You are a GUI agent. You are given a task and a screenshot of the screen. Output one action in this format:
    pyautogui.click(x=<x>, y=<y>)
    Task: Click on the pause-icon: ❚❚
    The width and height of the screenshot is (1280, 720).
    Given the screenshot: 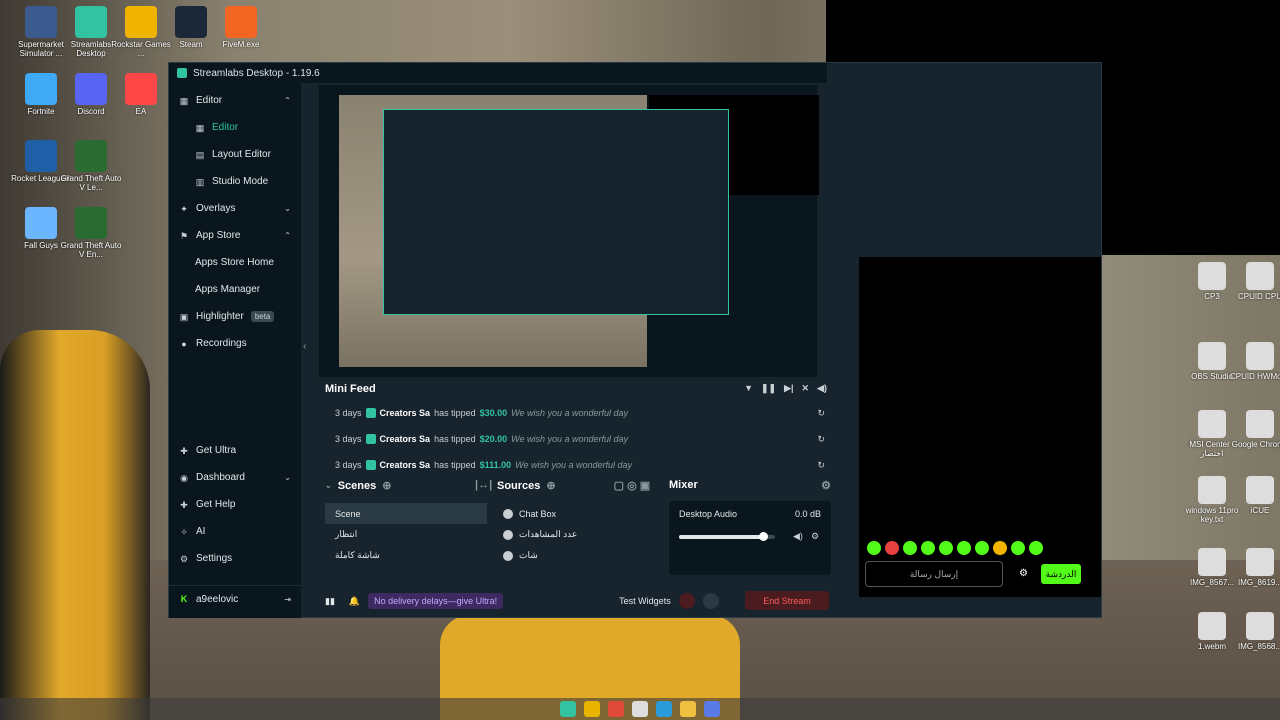 What is the action you would take?
    pyautogui.click(x=768, y=388)
    